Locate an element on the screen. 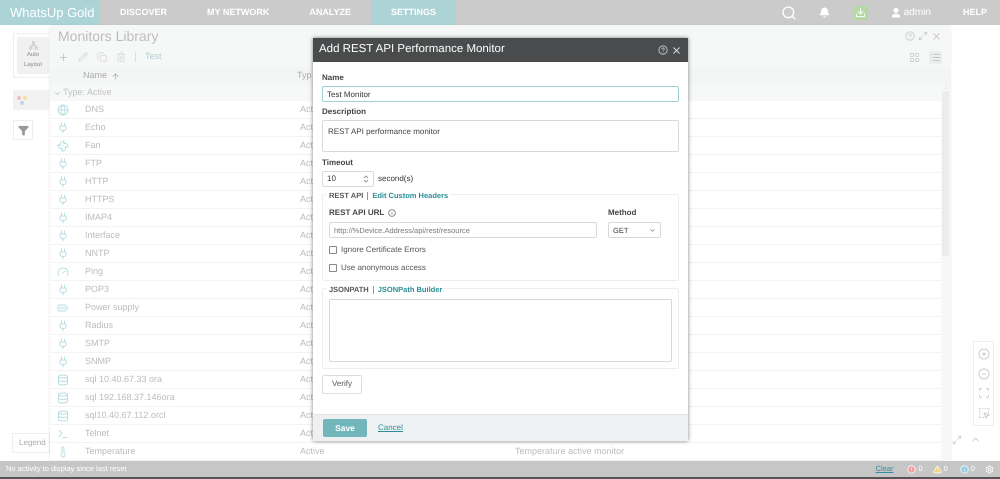 The height and width of the screenshot is (479, 1000). field-label: Description is located at coordinates (345, 112).